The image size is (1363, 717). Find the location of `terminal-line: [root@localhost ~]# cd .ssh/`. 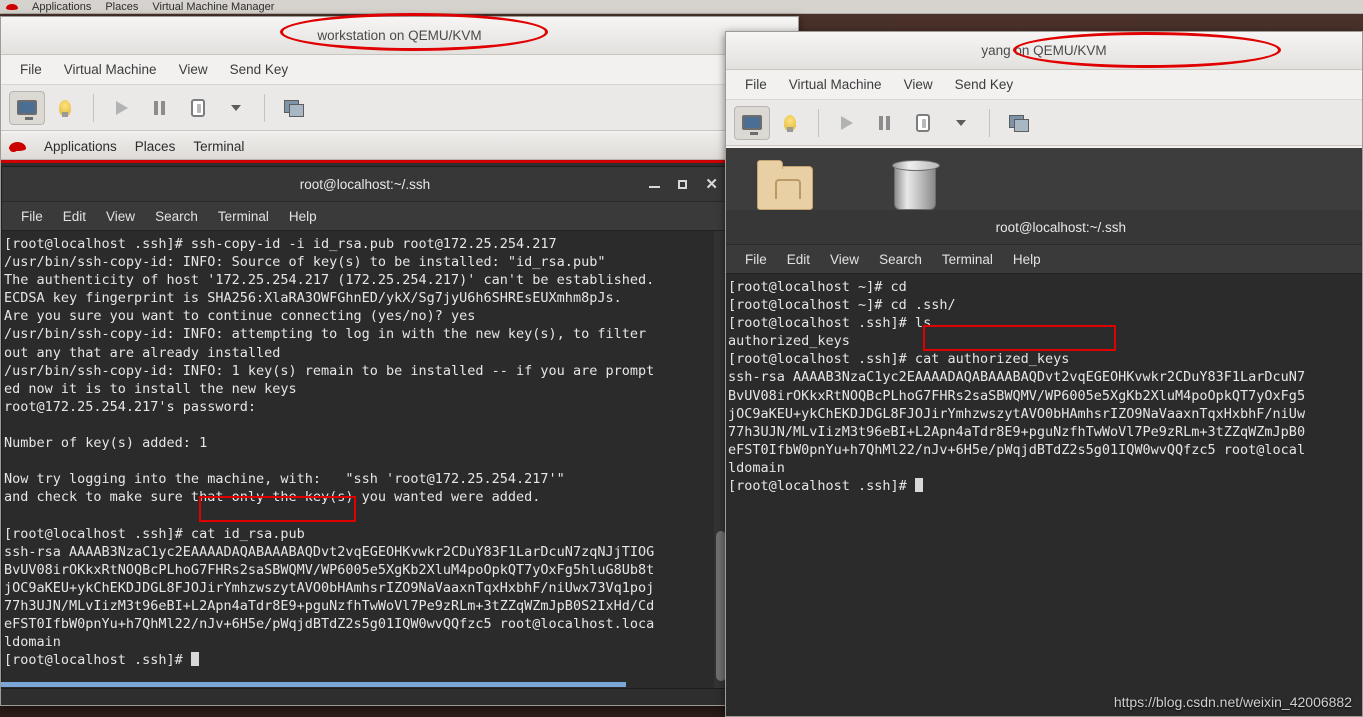

terminal-line: [root@localhost ~]# cd .ssh/ is located at coordinates (842, 305).